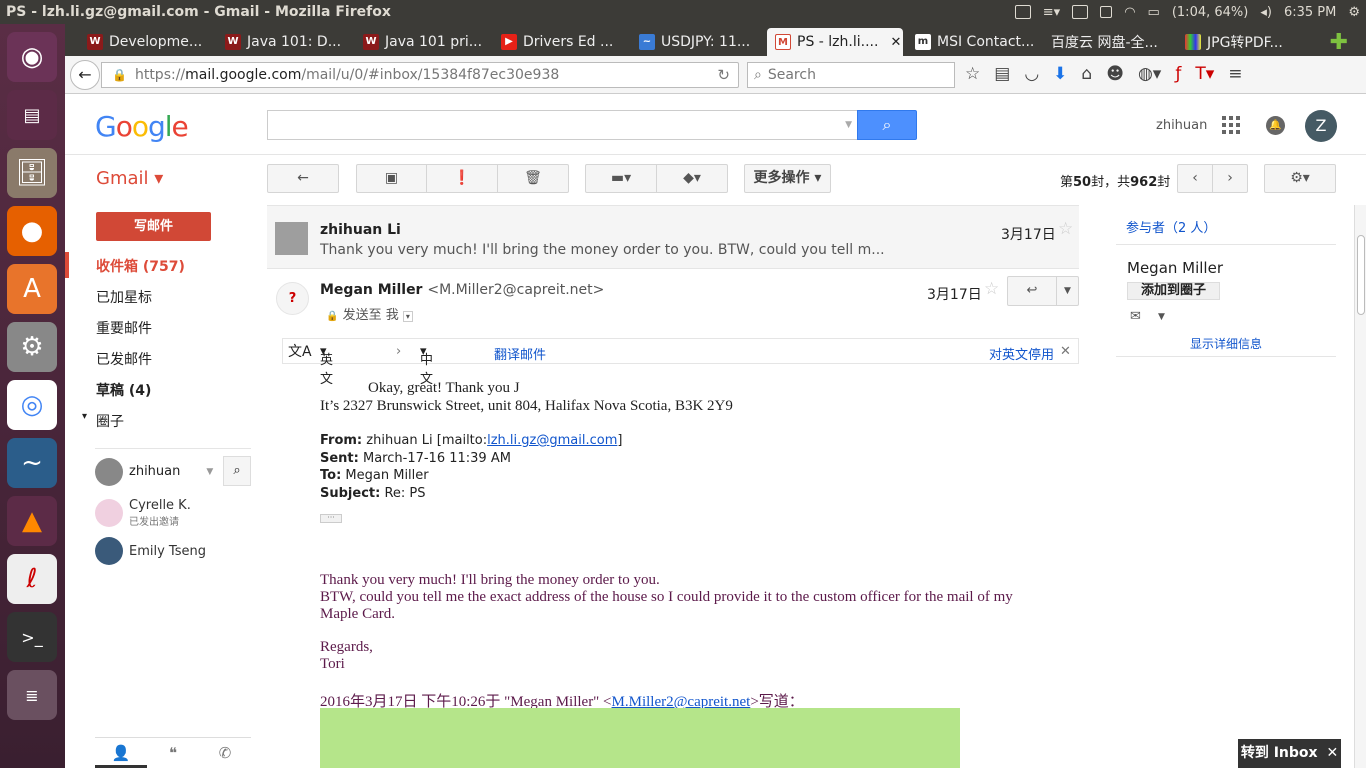 The width and height of the screenshot is (1366, 768). I want to click on mysql-workbench-icon: ~, so click(32, 463).